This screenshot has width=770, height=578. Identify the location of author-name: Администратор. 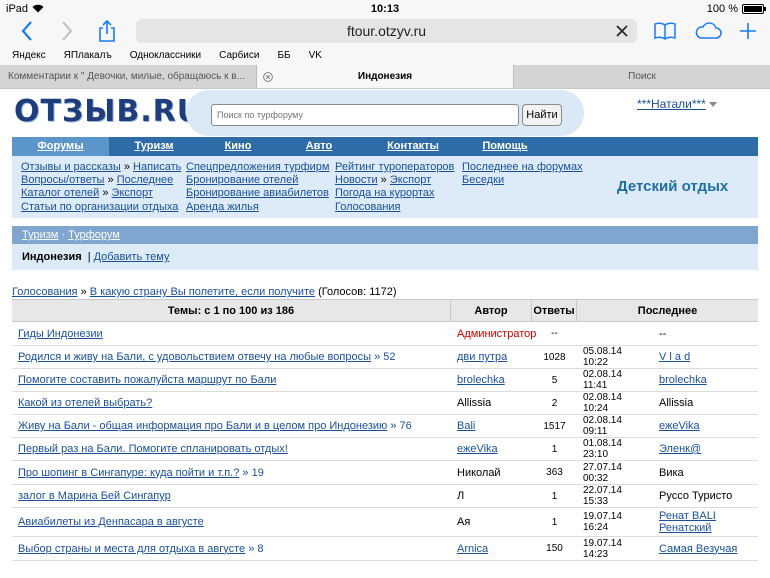
(497, 333).